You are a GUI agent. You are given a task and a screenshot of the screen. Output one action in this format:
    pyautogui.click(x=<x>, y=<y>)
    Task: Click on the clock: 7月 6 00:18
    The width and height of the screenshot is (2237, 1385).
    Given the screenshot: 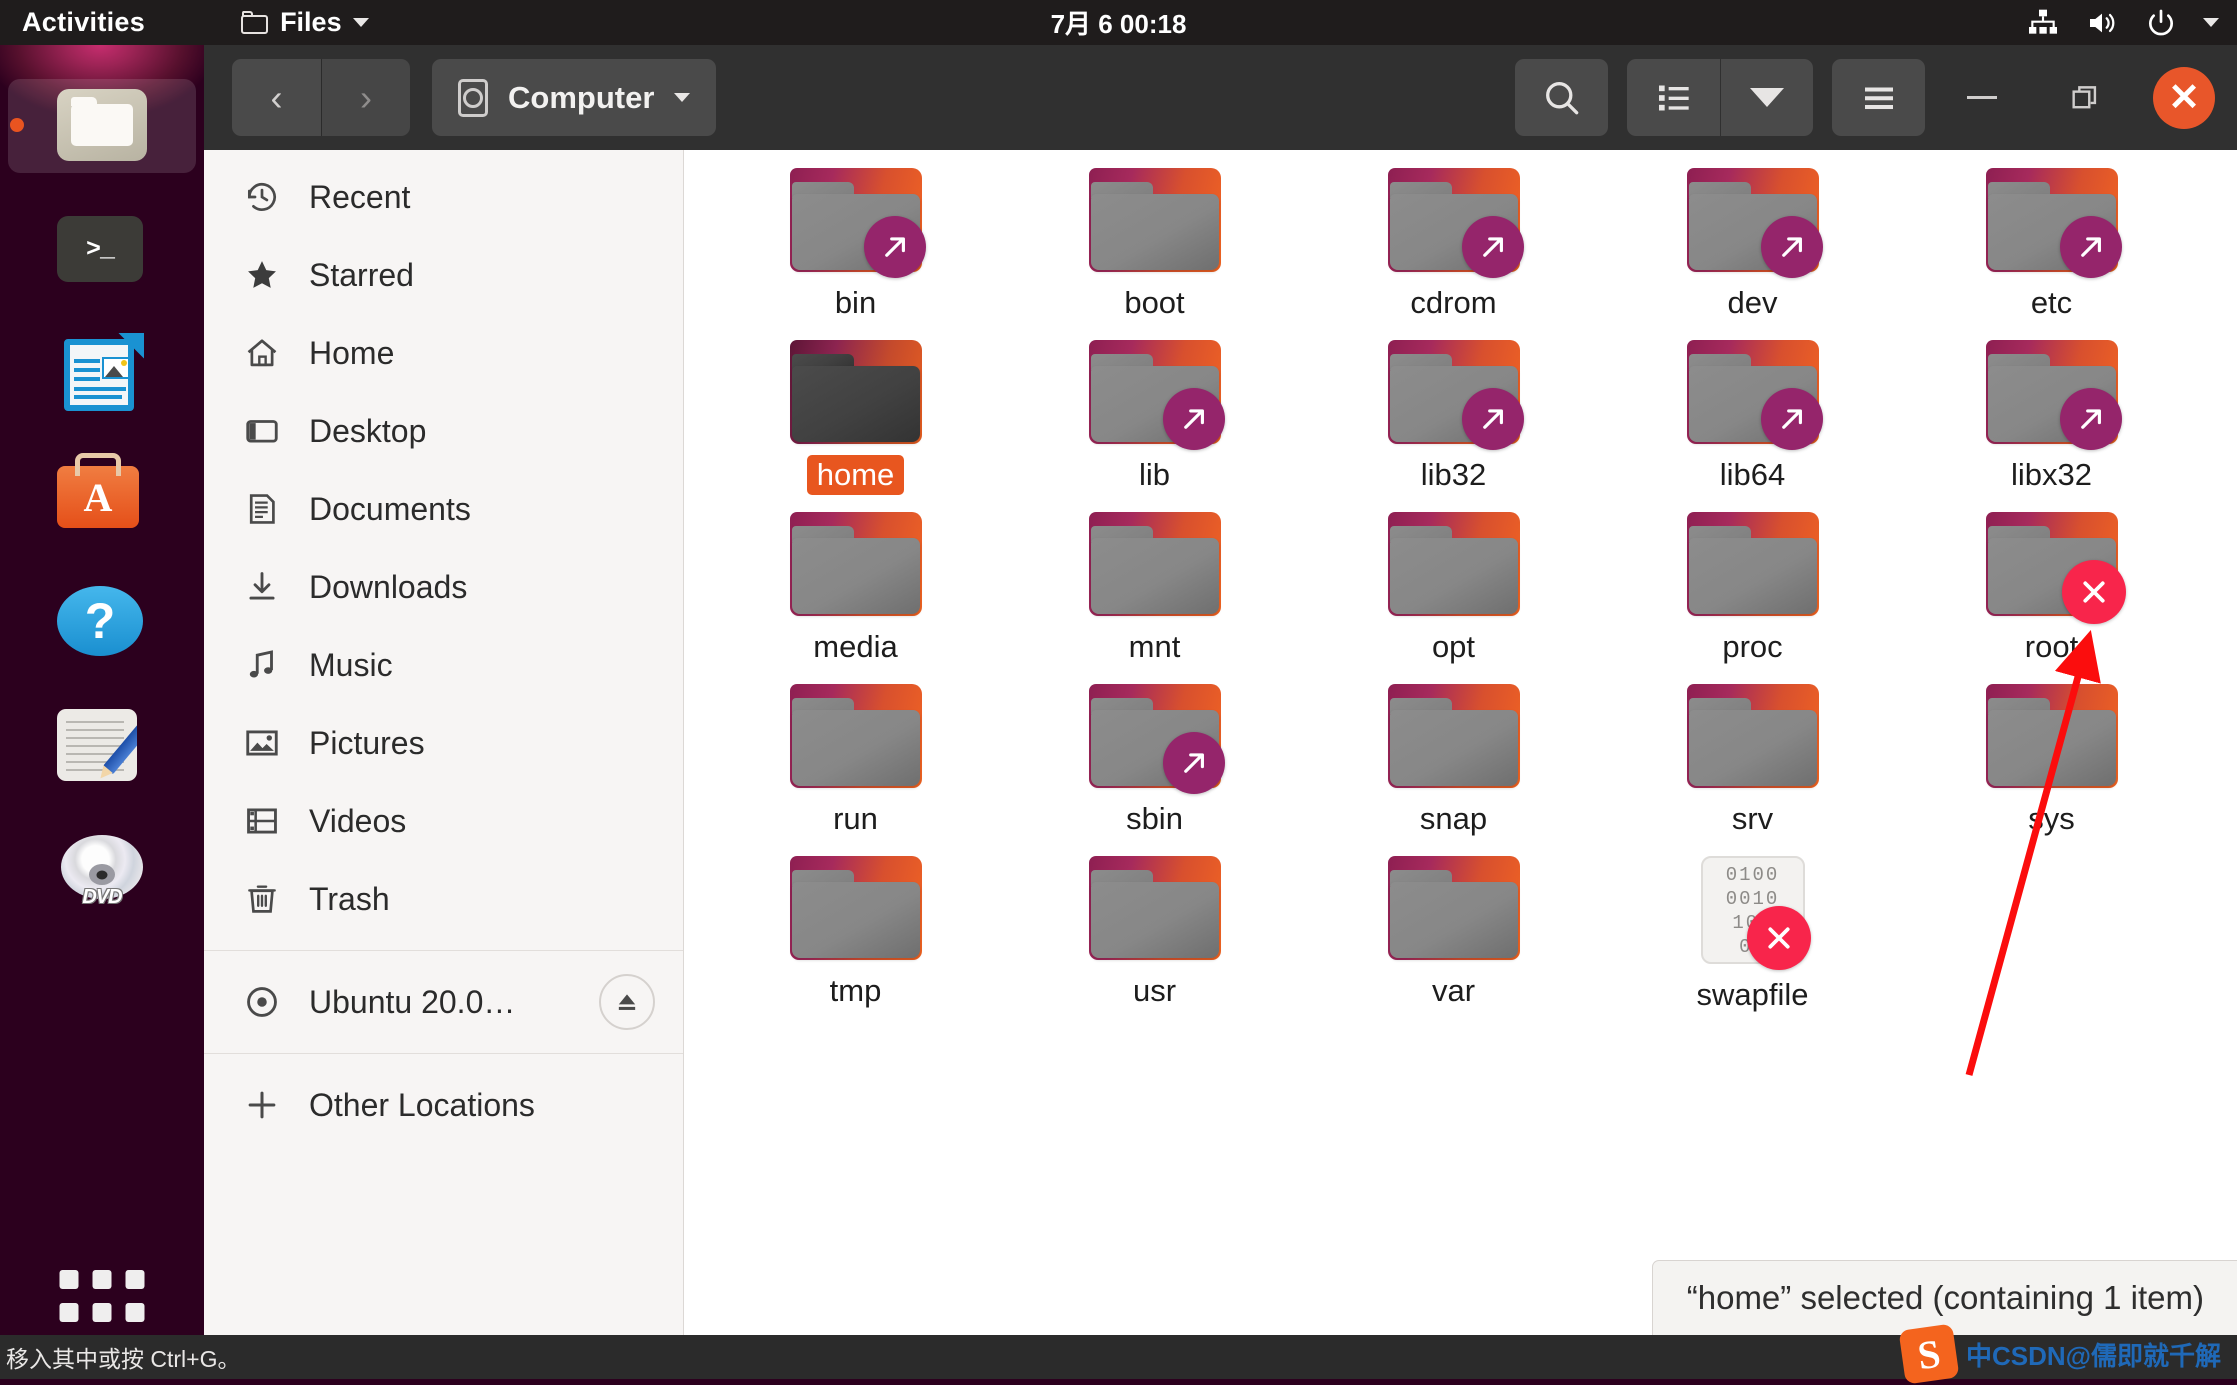 What is the action you would take?
    pyautogui.click(x=1119, y=22)
    